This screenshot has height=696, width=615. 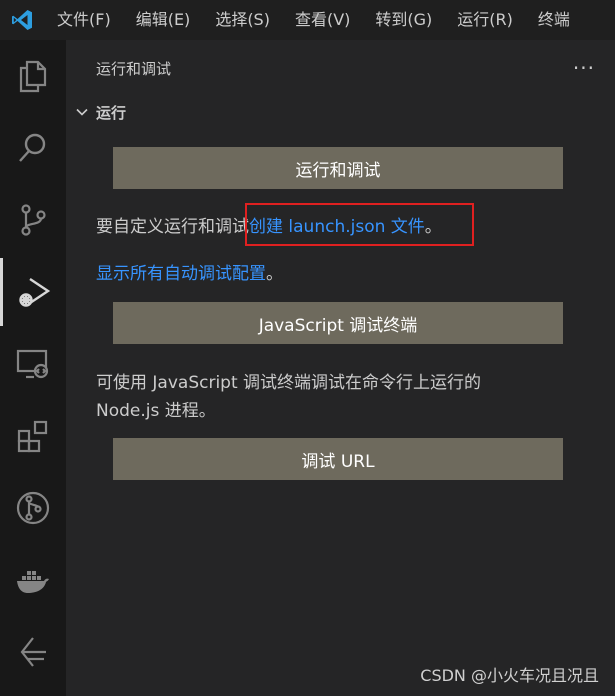 I want to click on highlight-box, so click(x=359, y=224).